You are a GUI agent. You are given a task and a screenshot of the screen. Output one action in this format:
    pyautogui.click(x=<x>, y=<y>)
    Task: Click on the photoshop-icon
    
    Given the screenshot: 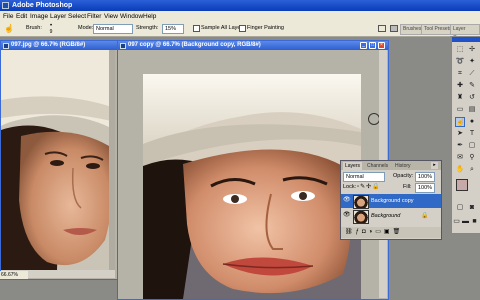 What is the action you would take?
    pyautogui.click(x=5, y=5)
    